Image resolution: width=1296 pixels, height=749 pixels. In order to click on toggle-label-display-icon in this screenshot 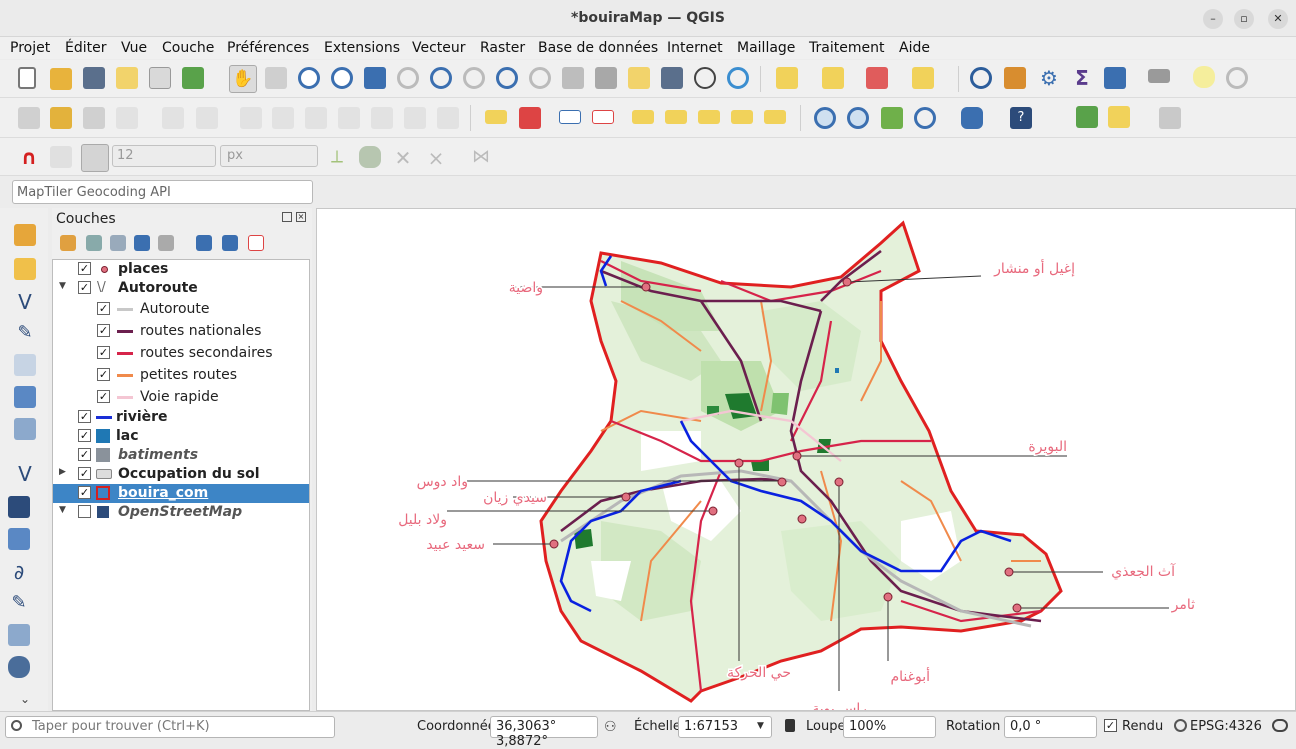, I will do `click(603, 117)`.